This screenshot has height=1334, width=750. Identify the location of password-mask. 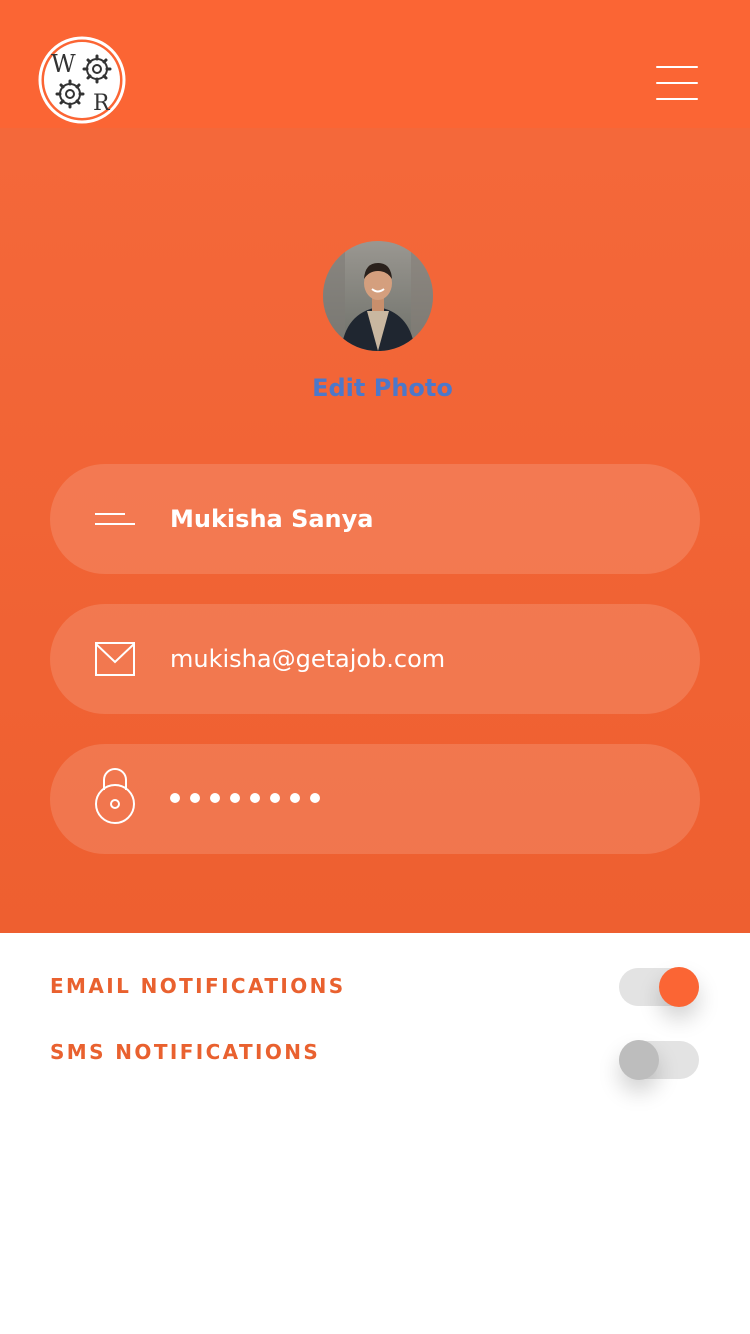
(250, 799).